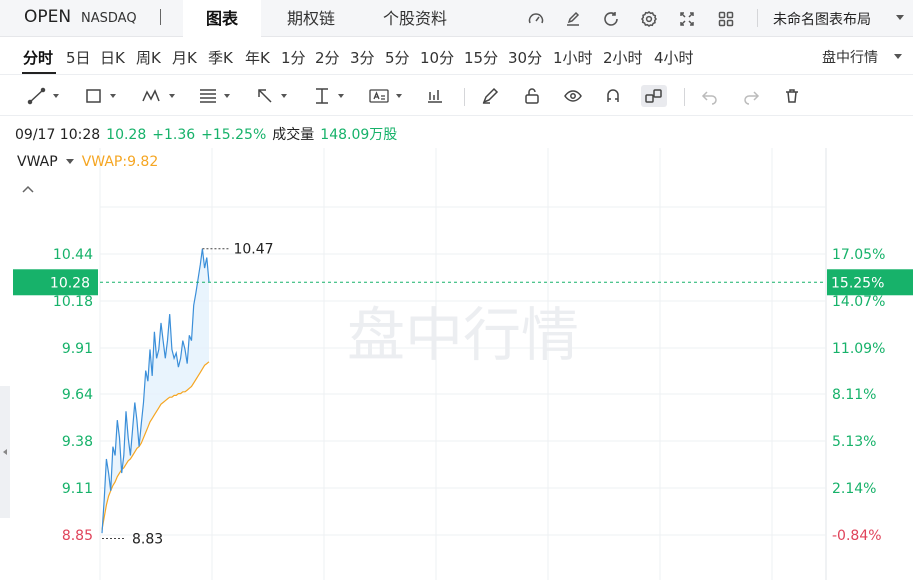  What do you see at coordinates (77, 442) in the screenshot?
I see `y-axis-tick-label: 9.38` at bounding box center [77, 442].